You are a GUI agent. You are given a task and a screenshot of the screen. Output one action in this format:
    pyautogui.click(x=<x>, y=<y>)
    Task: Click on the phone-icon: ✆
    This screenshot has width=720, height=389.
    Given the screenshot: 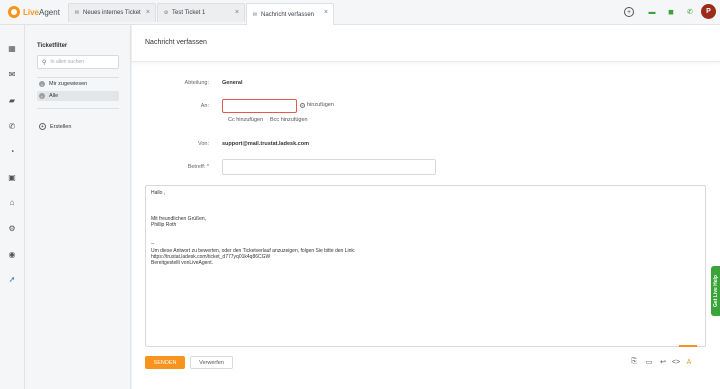 What is the action you would take?
    pyautogui.click(x=12, y=126)
    